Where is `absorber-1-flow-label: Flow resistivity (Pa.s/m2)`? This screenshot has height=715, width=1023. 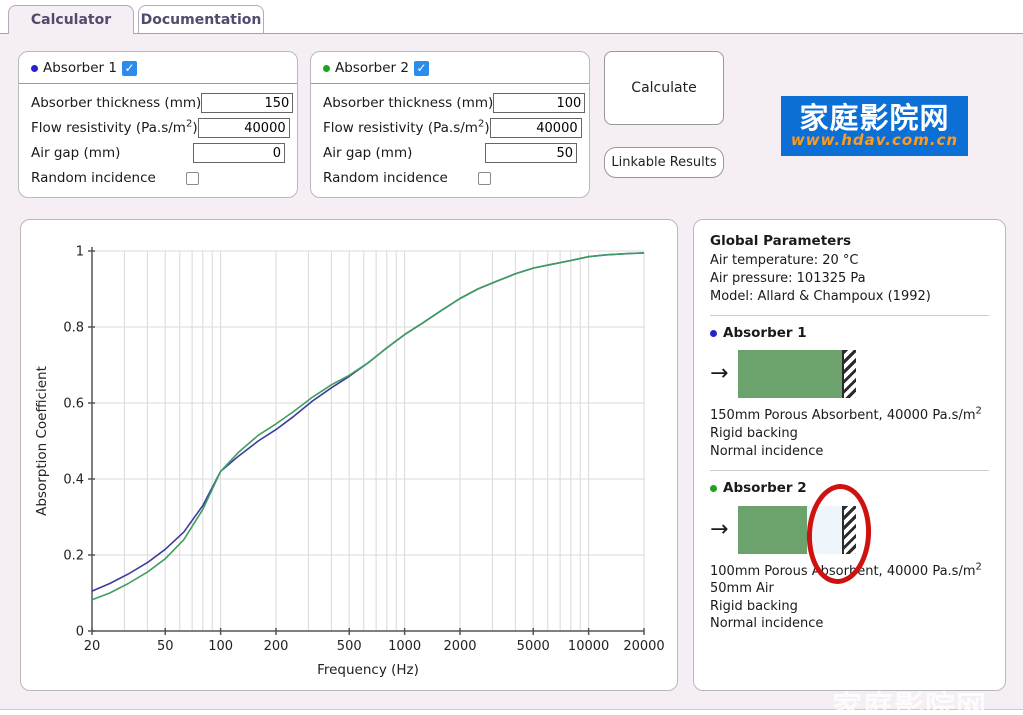 absorber-1-flow-label: Flow resistivity (Pa.s/m2) is located at coordinates (114, 127).